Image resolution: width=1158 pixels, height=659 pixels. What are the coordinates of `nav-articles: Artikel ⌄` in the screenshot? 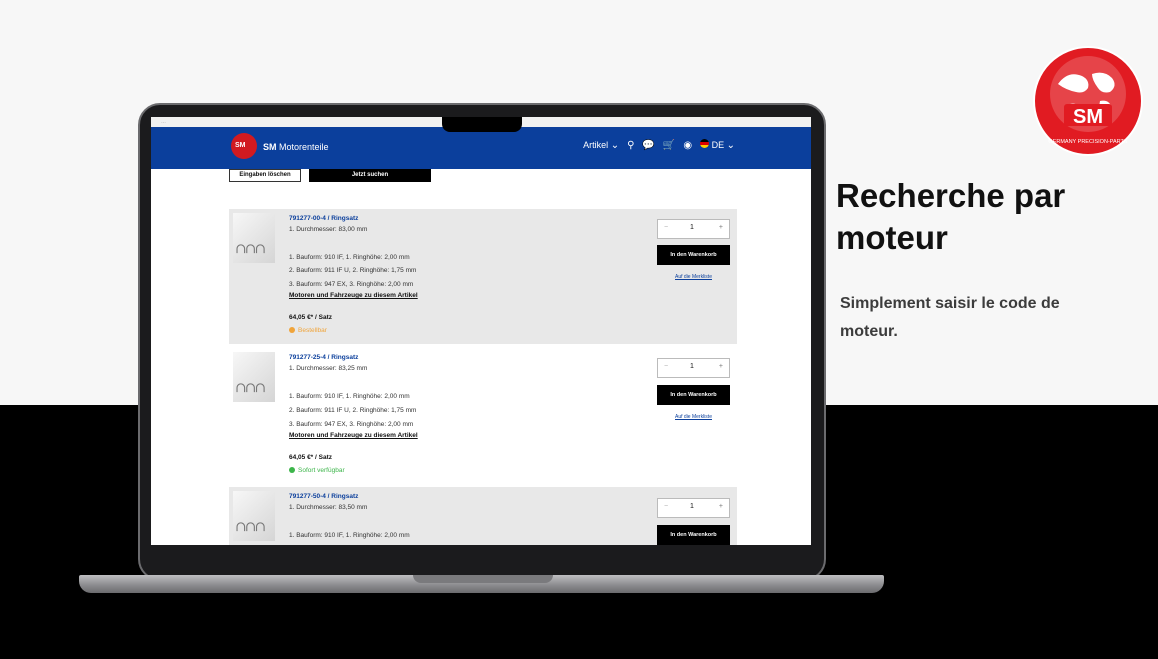 It's located at (601, 145).